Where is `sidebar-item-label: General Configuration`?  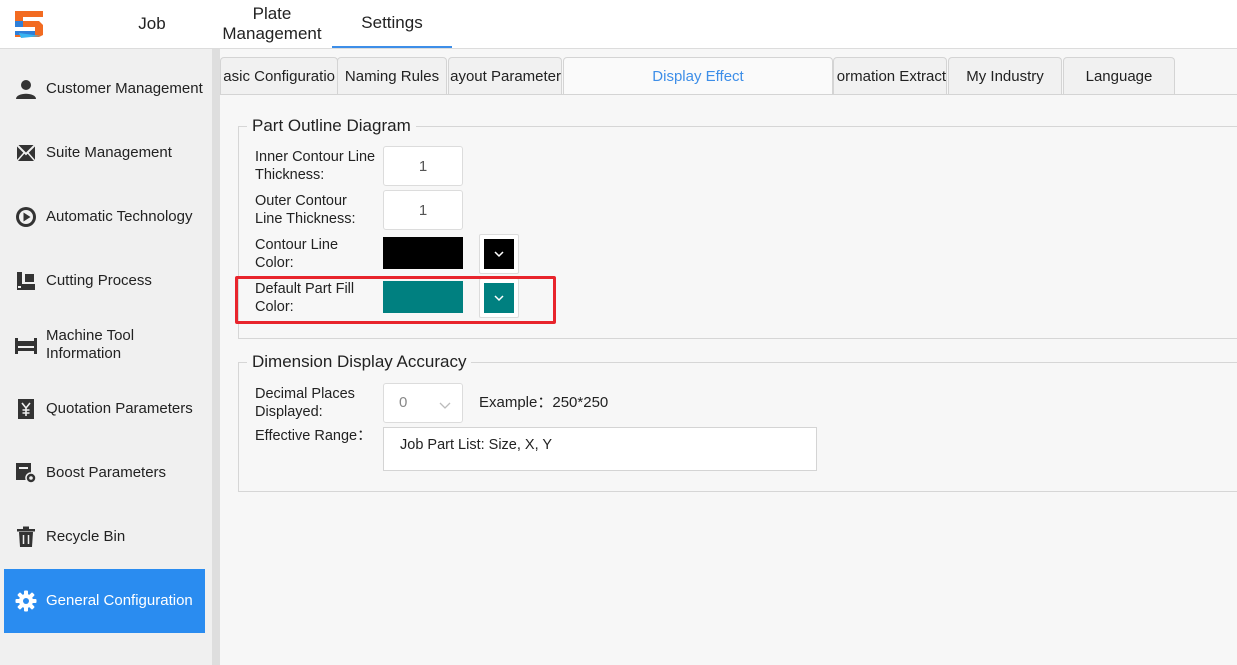
sidebar-item-label: General Configuration is located at coordinates (119, 600).